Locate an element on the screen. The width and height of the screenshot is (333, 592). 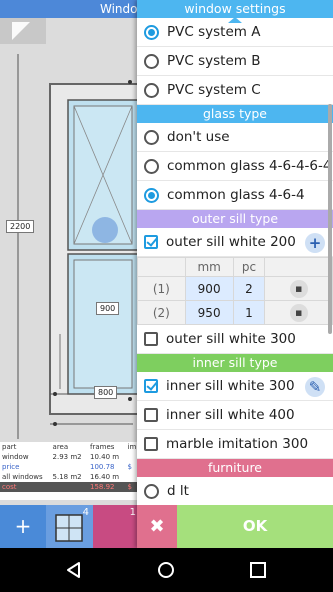
summary-row-label: window is located at coordinates (15, 457).